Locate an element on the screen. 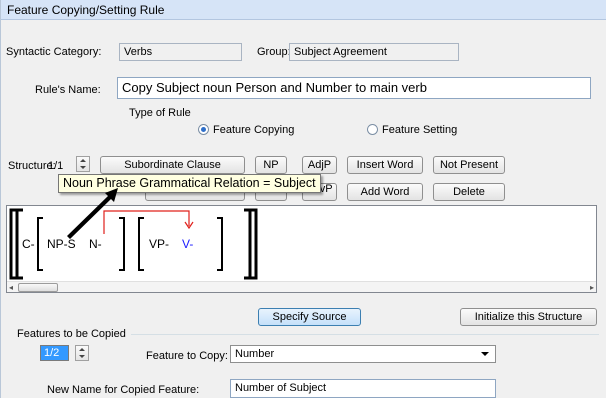  structure-spinner is located at coordinates (83, 164).